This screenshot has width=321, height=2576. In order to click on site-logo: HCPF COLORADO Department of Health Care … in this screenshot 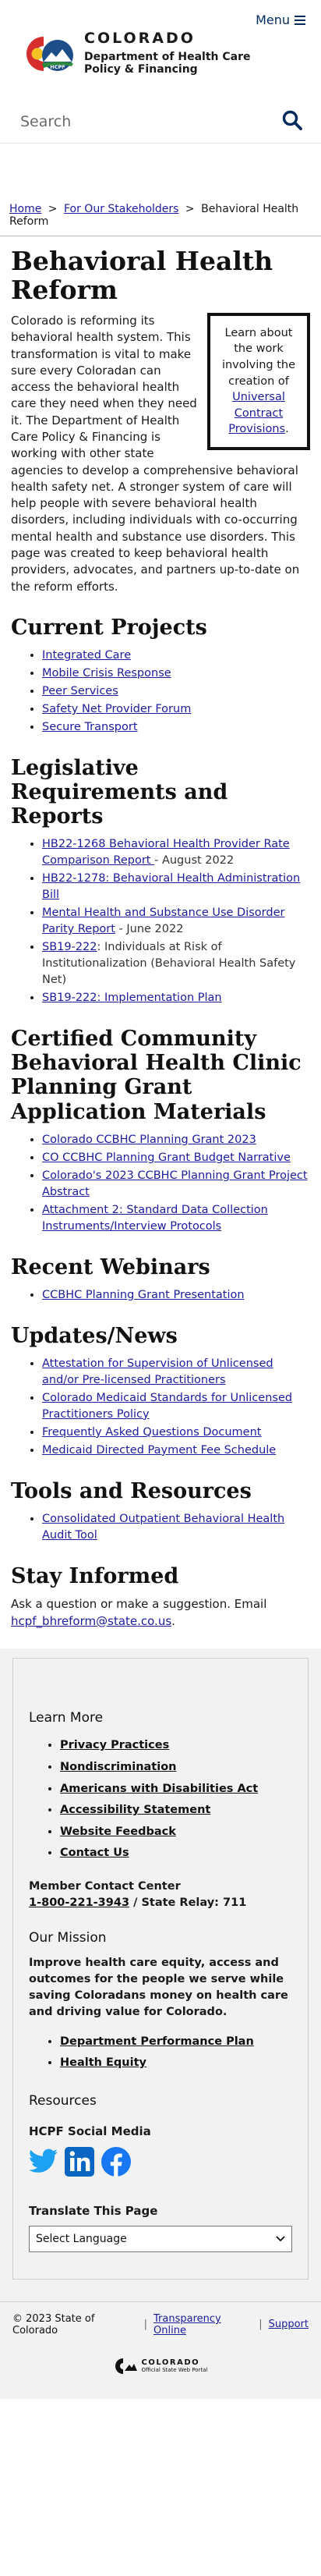, I will do `click(135, 53)`.